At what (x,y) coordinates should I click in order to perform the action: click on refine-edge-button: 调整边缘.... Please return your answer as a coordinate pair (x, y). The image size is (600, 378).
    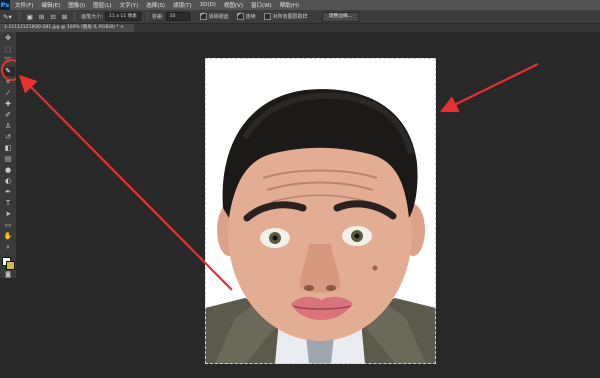
    Looking at the image, I should click on (340, 16).